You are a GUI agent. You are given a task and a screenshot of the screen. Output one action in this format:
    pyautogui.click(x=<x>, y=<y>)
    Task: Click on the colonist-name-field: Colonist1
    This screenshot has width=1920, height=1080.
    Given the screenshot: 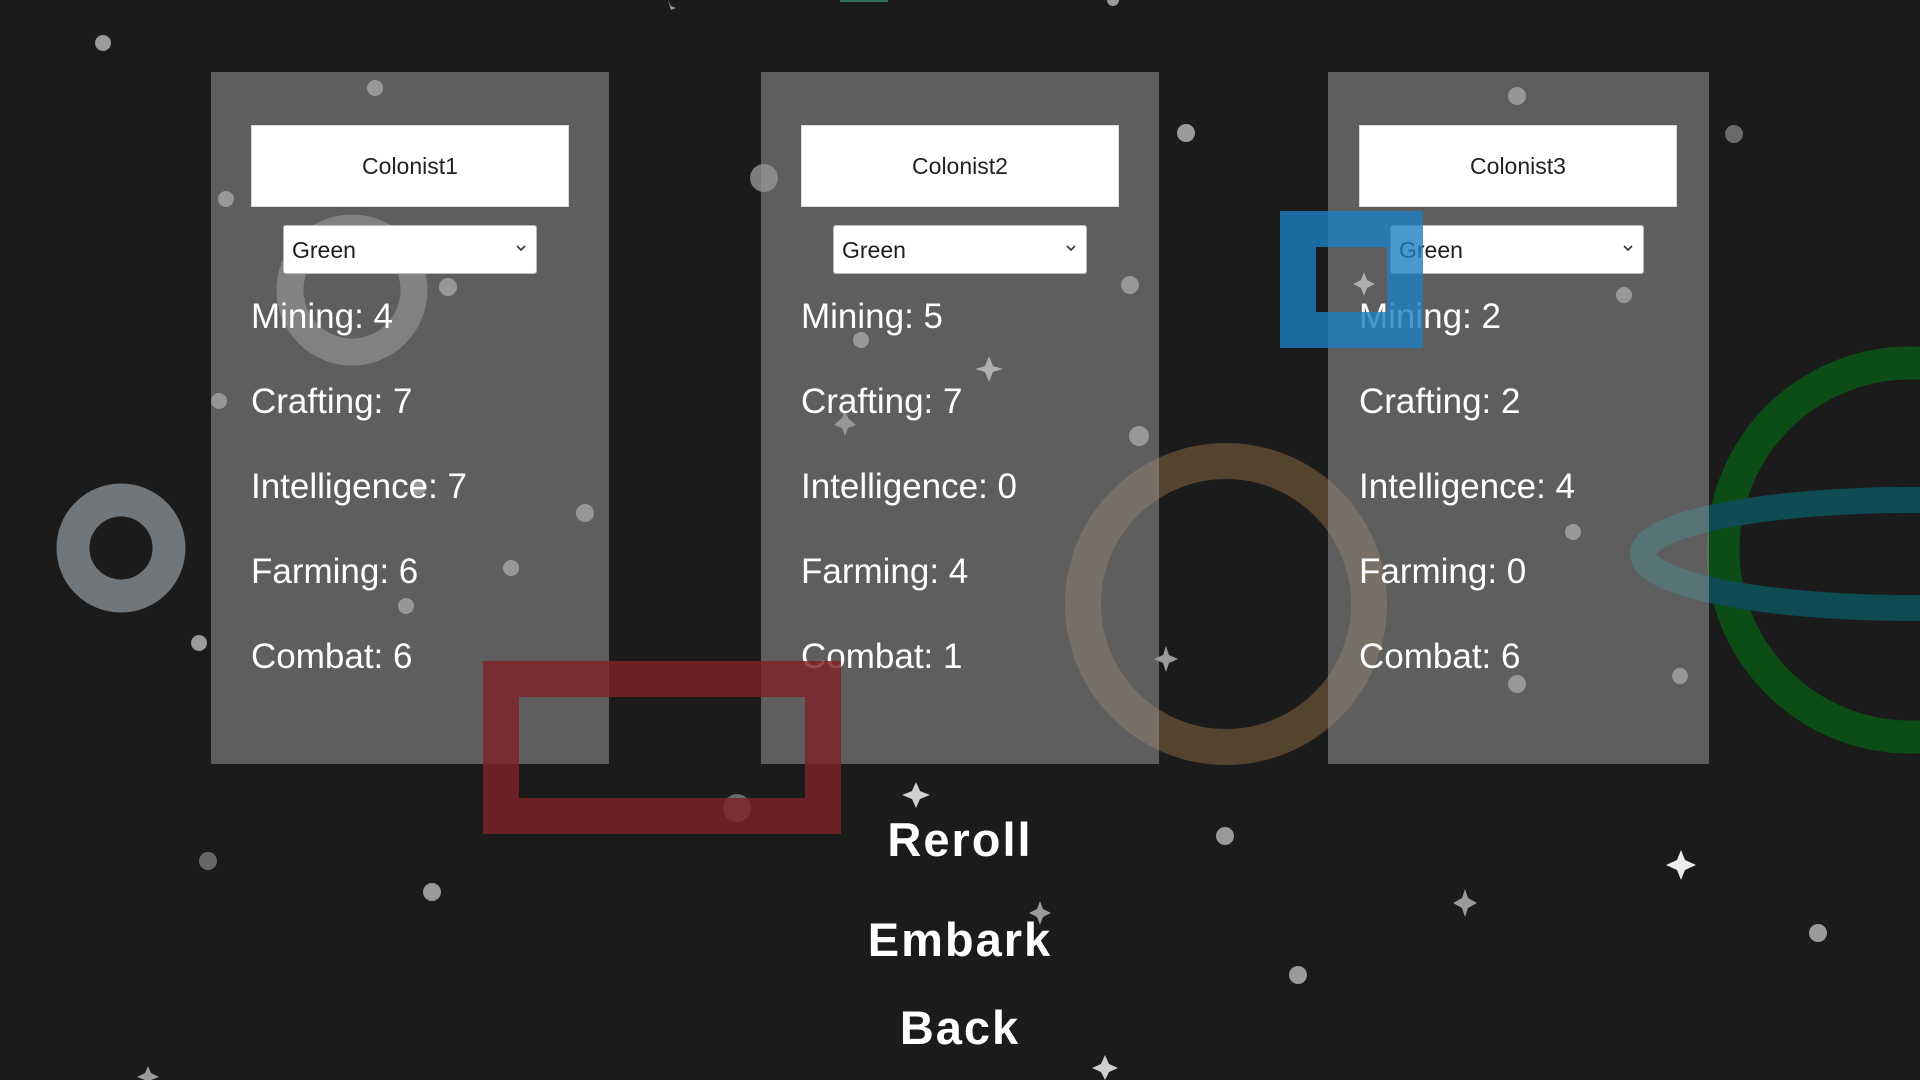 What is the action you would take?
    pyautogui.click(x=410, y=166)
    